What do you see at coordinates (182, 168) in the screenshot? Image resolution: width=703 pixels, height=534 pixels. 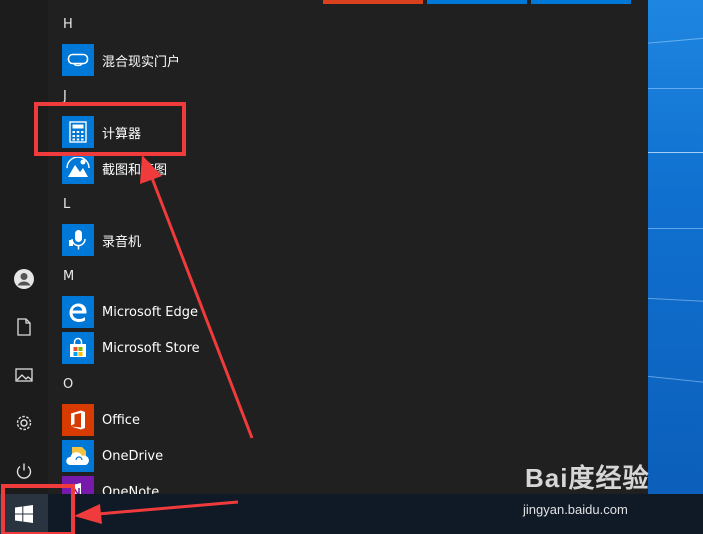 I see `app-item-snip-sketch: 截图和草图` at bounding box center [182, 168].